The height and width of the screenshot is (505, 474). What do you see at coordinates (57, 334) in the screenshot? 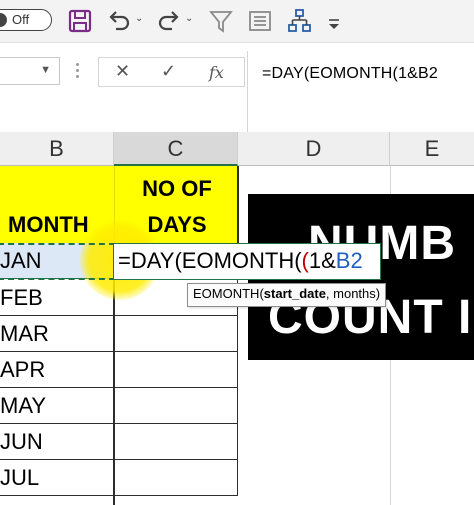
I see `month-cell: MAR` at bounding box center [57, 334].